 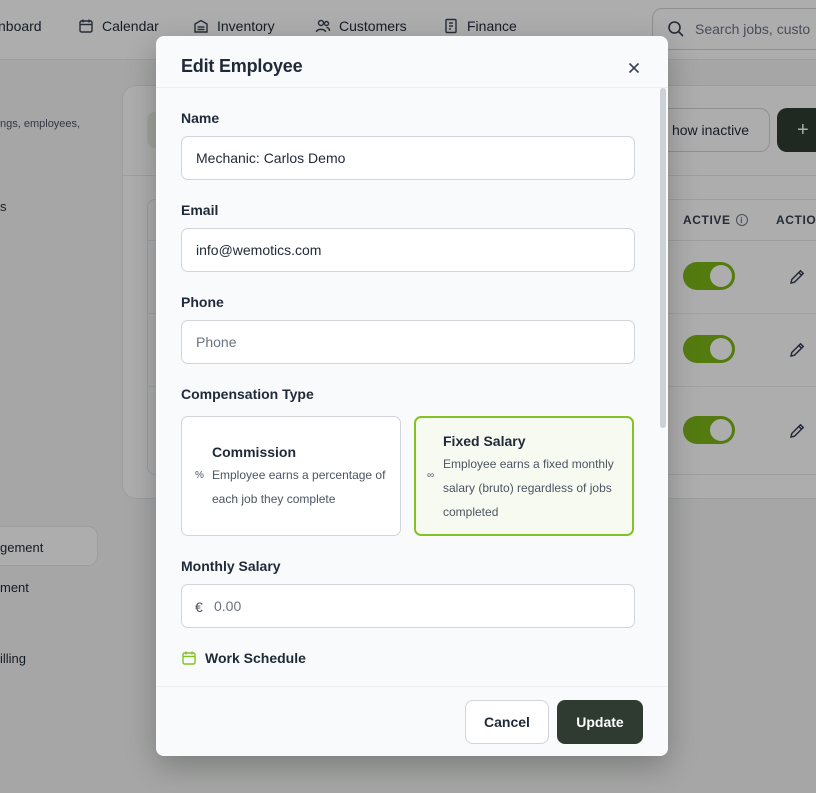 What do you see at coordinates (199, 475) in the screenshot?
I see `percent-icon: %` at bounding box center [199, 475].